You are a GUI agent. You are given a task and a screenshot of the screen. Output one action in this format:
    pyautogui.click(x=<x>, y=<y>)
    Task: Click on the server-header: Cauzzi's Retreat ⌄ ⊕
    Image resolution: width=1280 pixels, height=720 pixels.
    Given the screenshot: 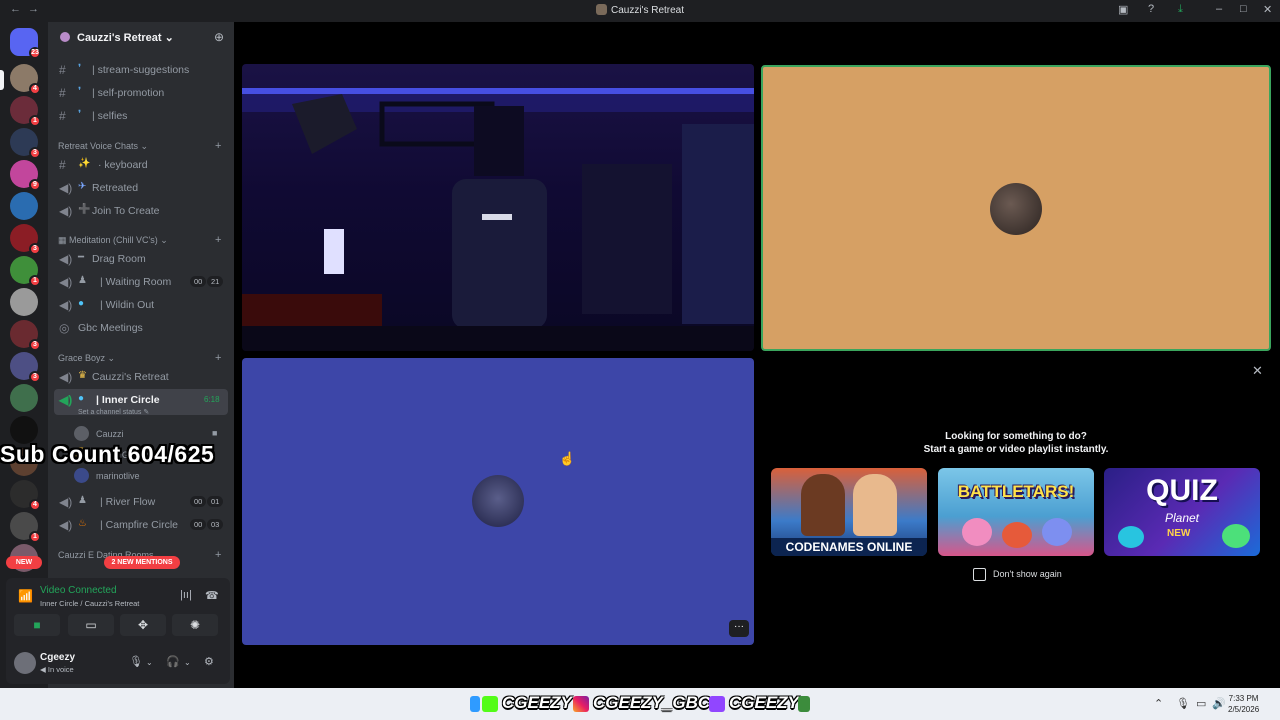 What is the action you would take?
    pyautogui.click(x=141, y=38)
    